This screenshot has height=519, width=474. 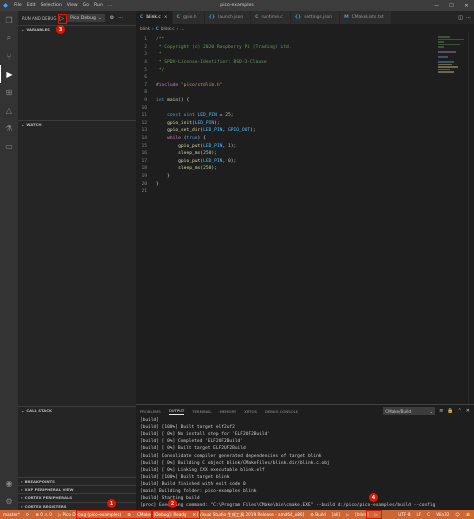 What do you see at coordinates (286, 123) in the screenshot?
I see `code-line: 12 gpio_init(LED_PIN);` at bounding box center [286, 123].